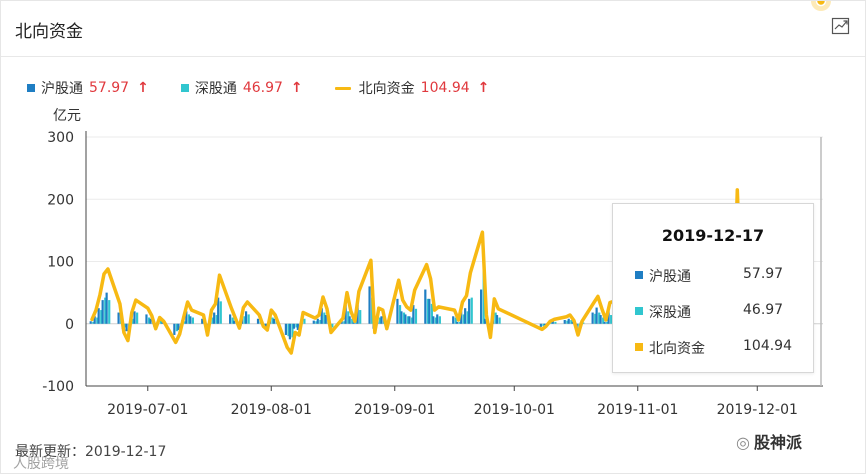 The height and width of the screenshot is (474, 866). Describe the element at coordinates (271, 410) in the screenshot. I see `x-tick-label: 2019-08-01` at that location.